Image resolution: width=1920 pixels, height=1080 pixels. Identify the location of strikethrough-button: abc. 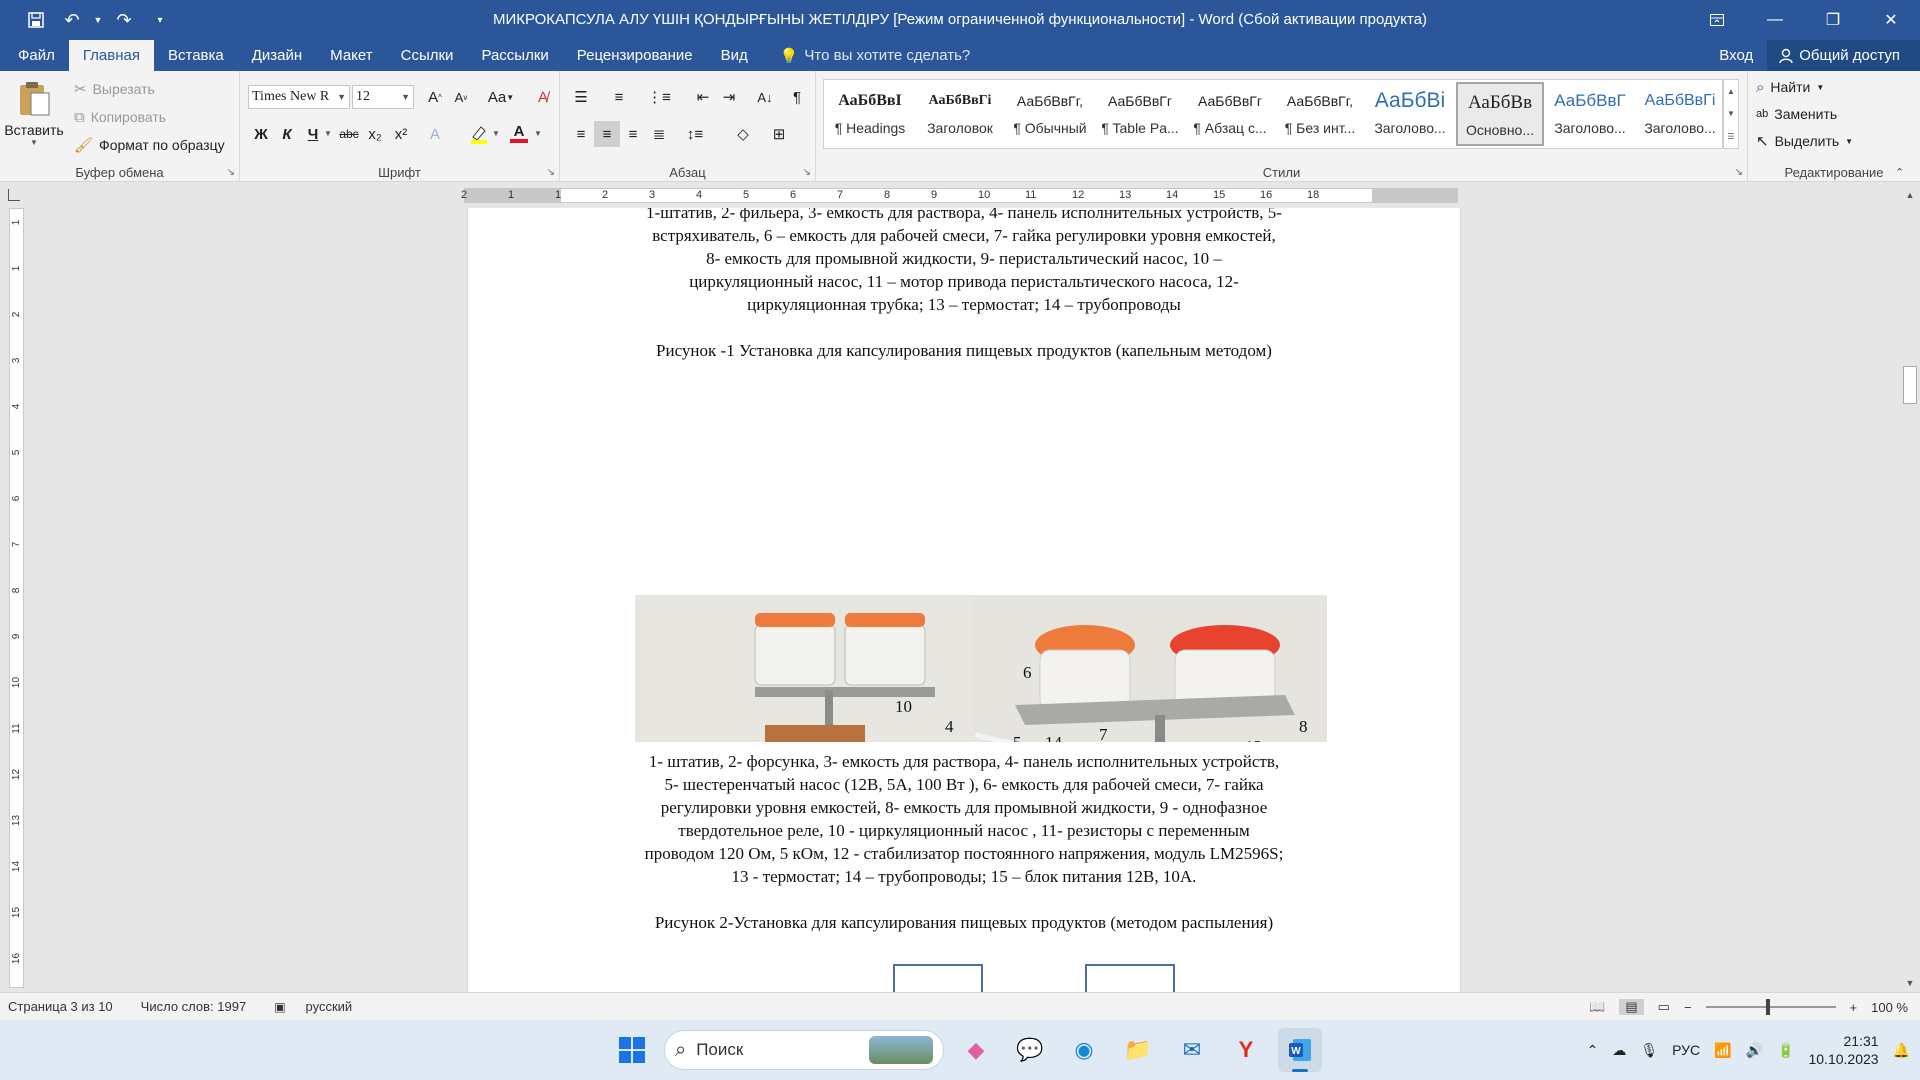
(349, 134).